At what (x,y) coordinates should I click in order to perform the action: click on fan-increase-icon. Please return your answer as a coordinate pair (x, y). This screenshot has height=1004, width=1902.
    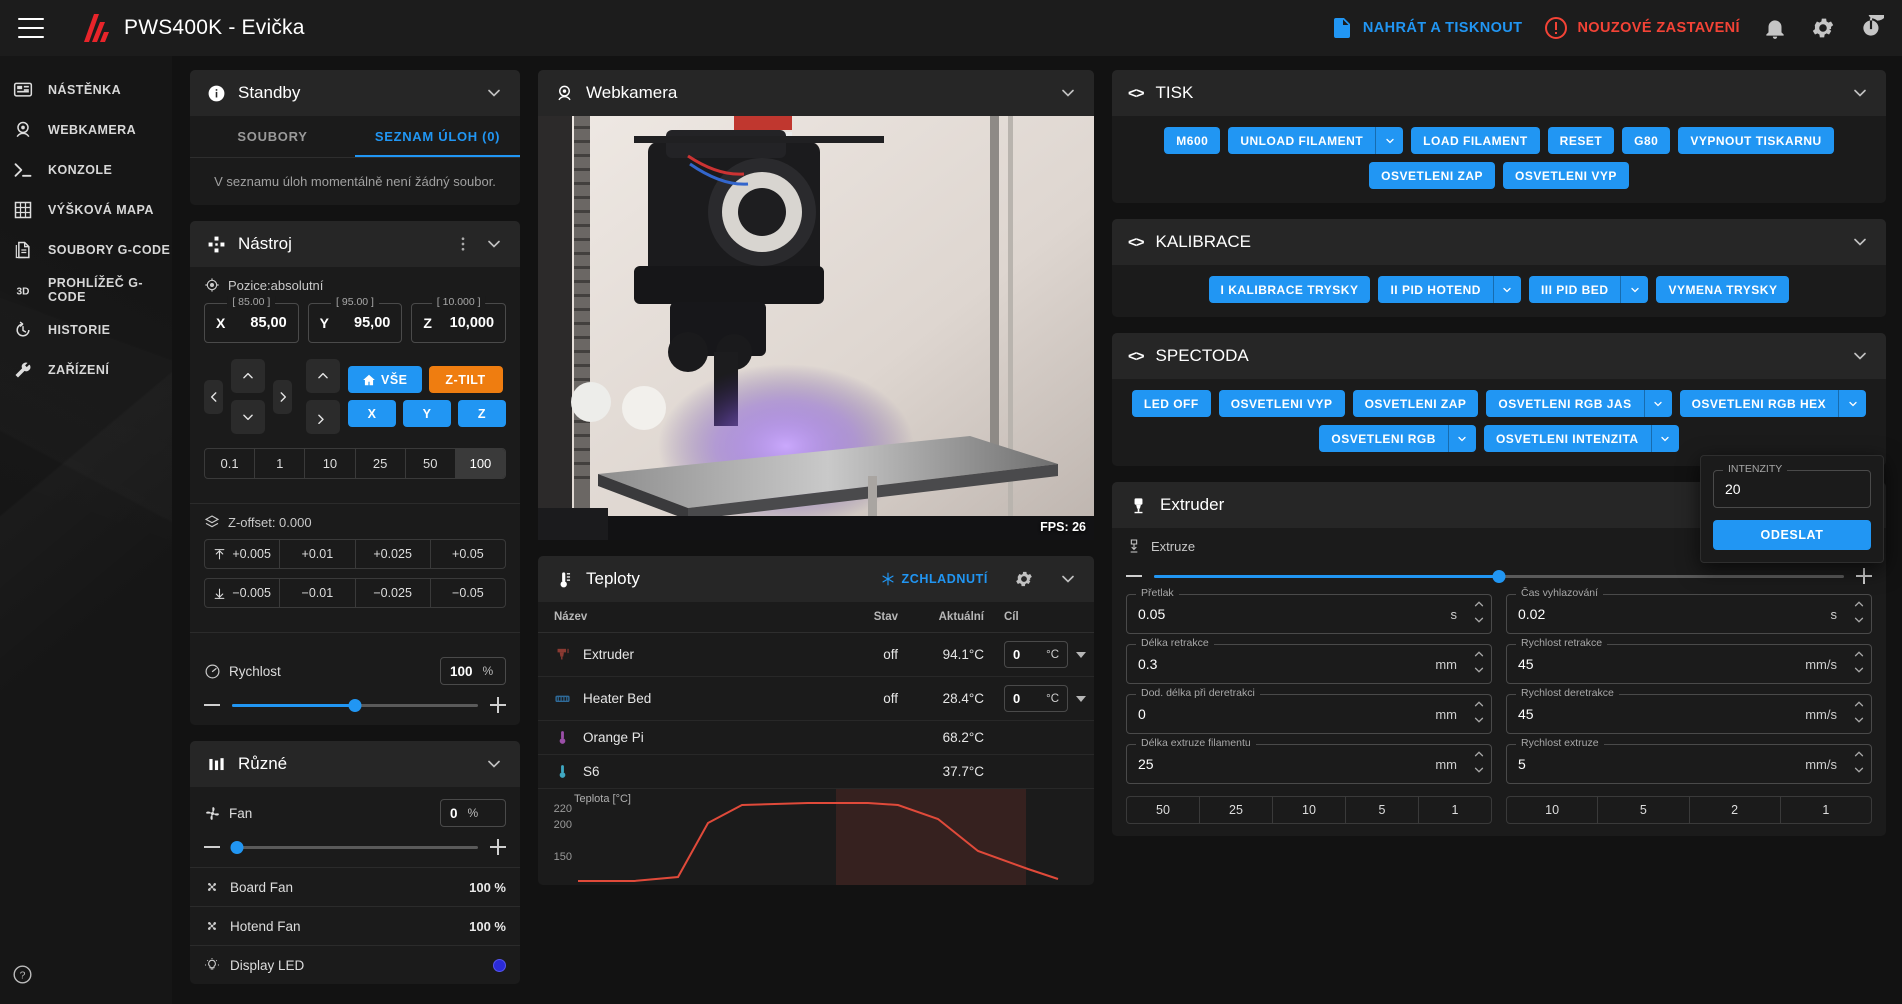
    Looking at the image, I should click on (498, 847).